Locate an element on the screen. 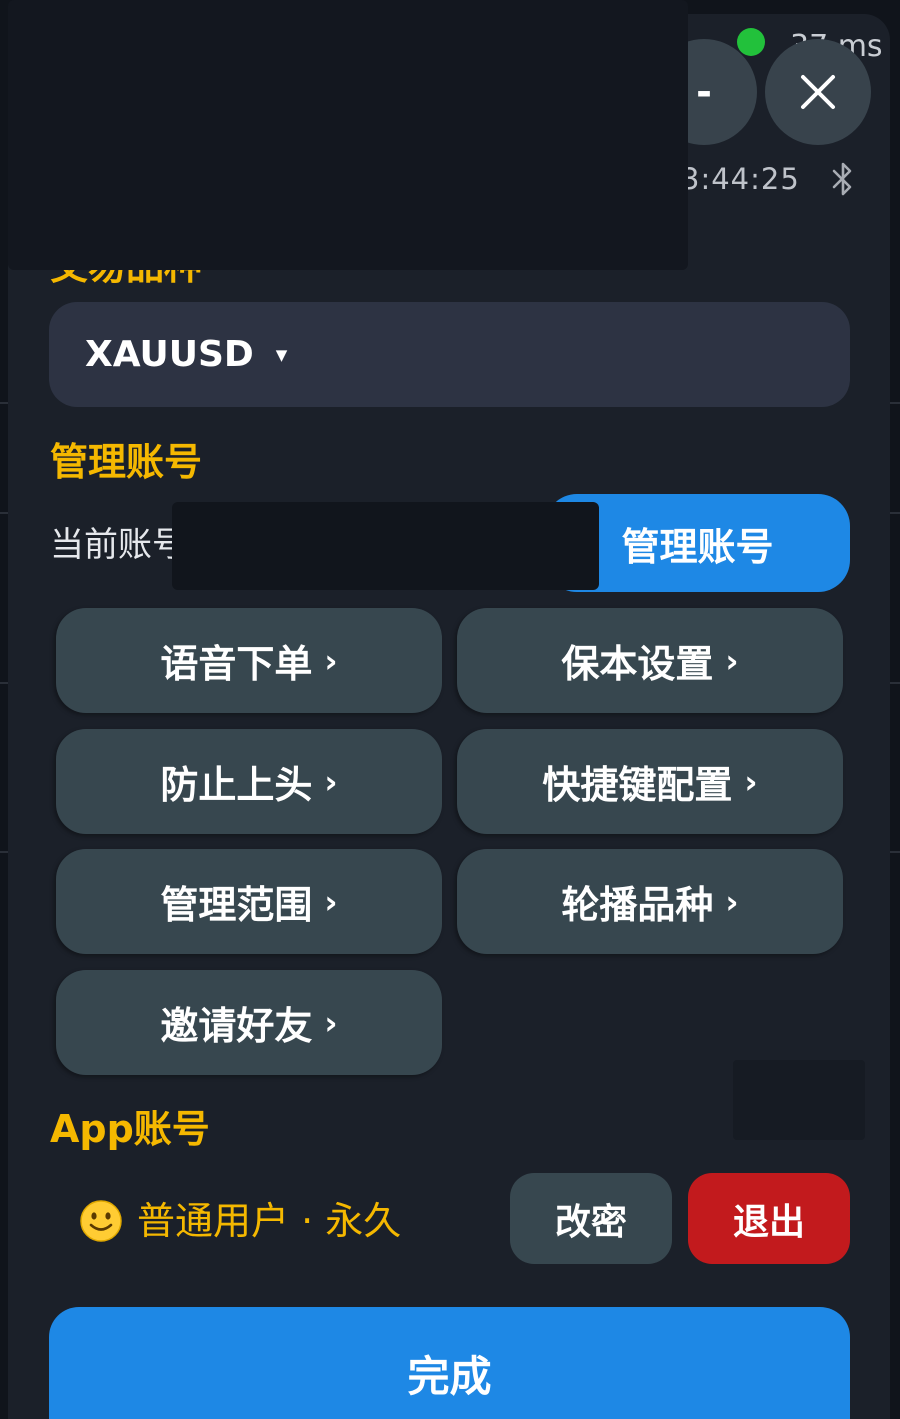  menu-item-label: 邀请好友 is located at coordinates (236, 1026).